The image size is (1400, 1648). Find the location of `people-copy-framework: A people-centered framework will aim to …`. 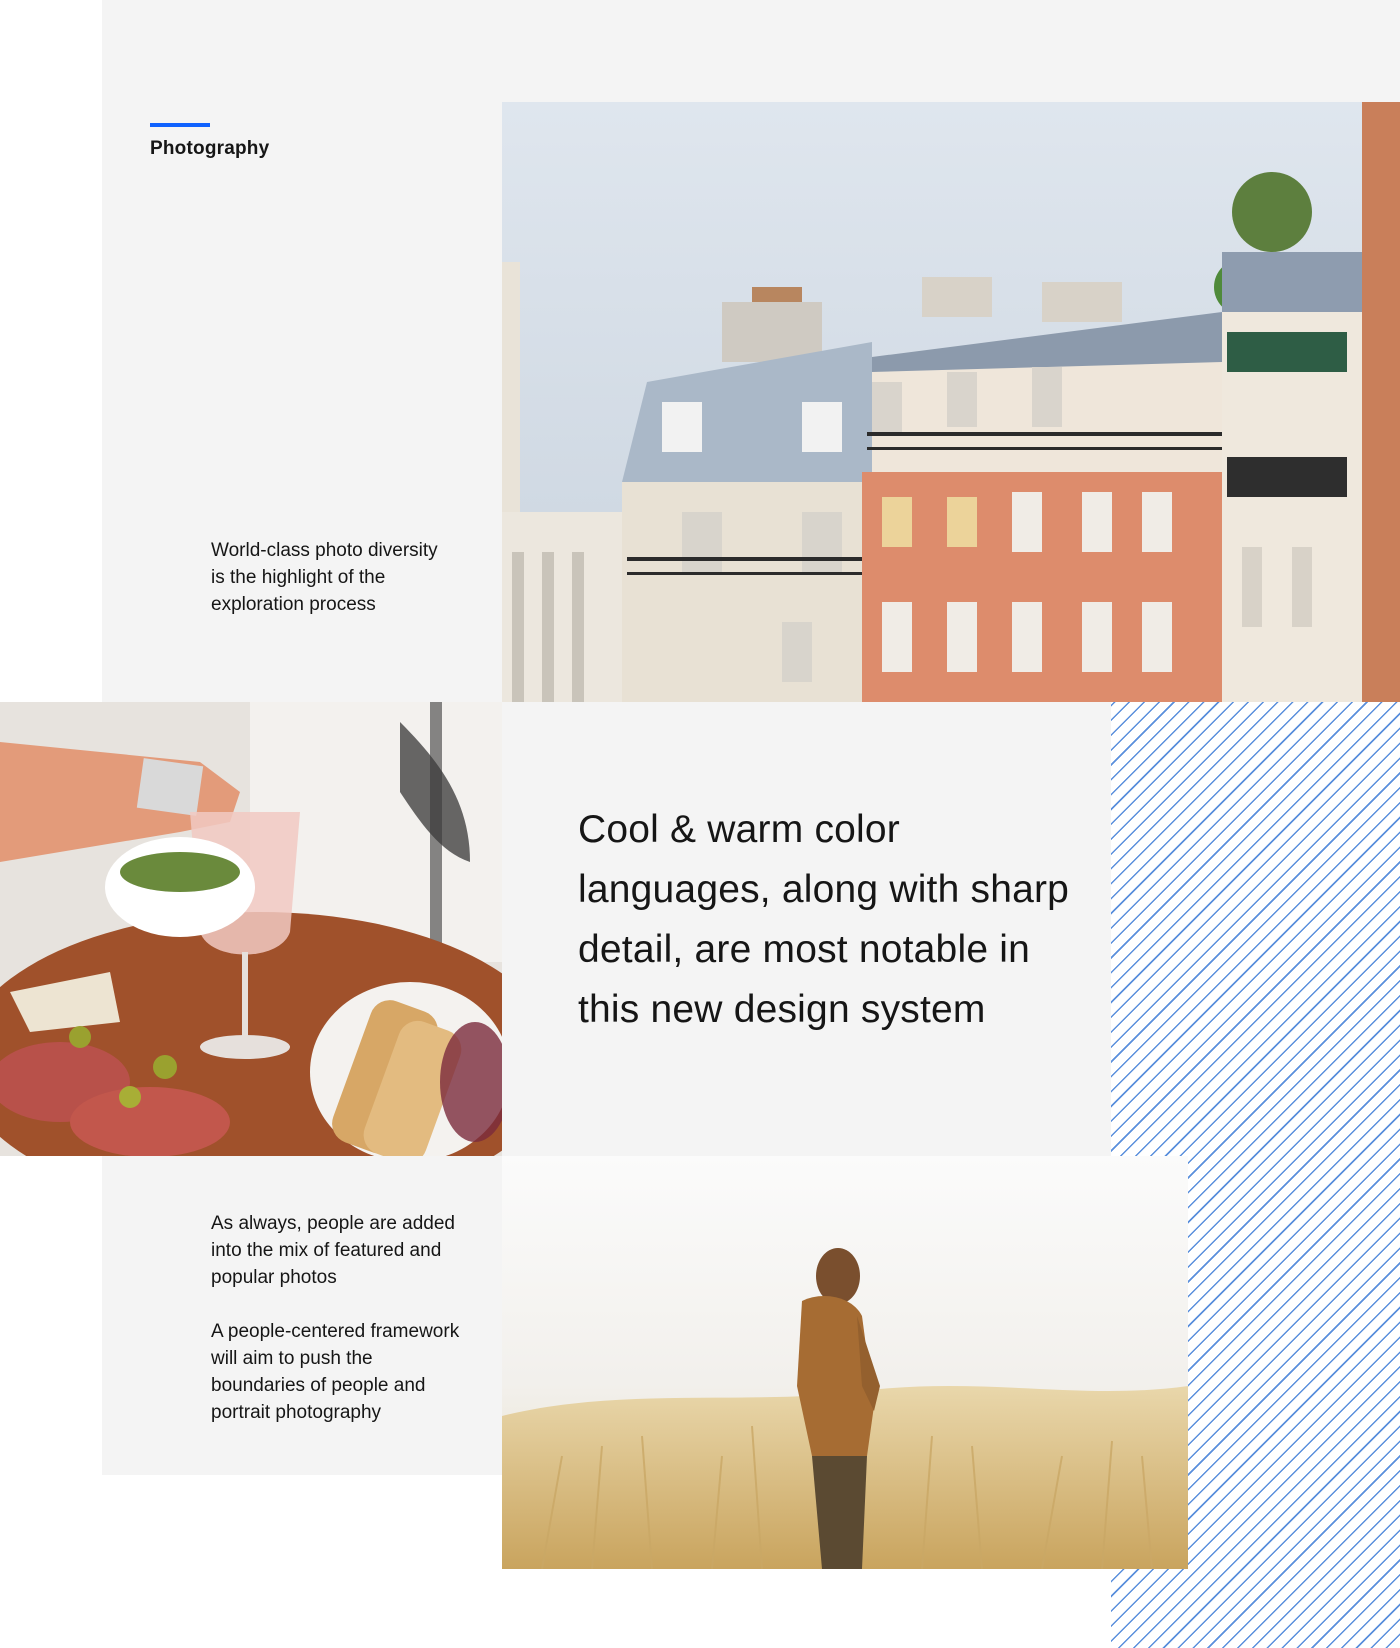

people-copy-framework: A people-centered framework will aim to … is located at coordinates (335, 1372).